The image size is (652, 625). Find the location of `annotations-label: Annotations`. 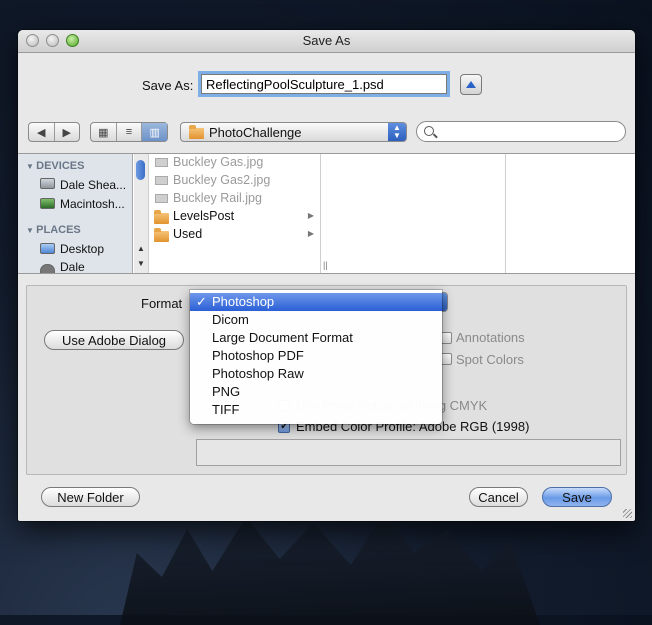

annotations-label: Annotations is located at coordinates (490, 337).